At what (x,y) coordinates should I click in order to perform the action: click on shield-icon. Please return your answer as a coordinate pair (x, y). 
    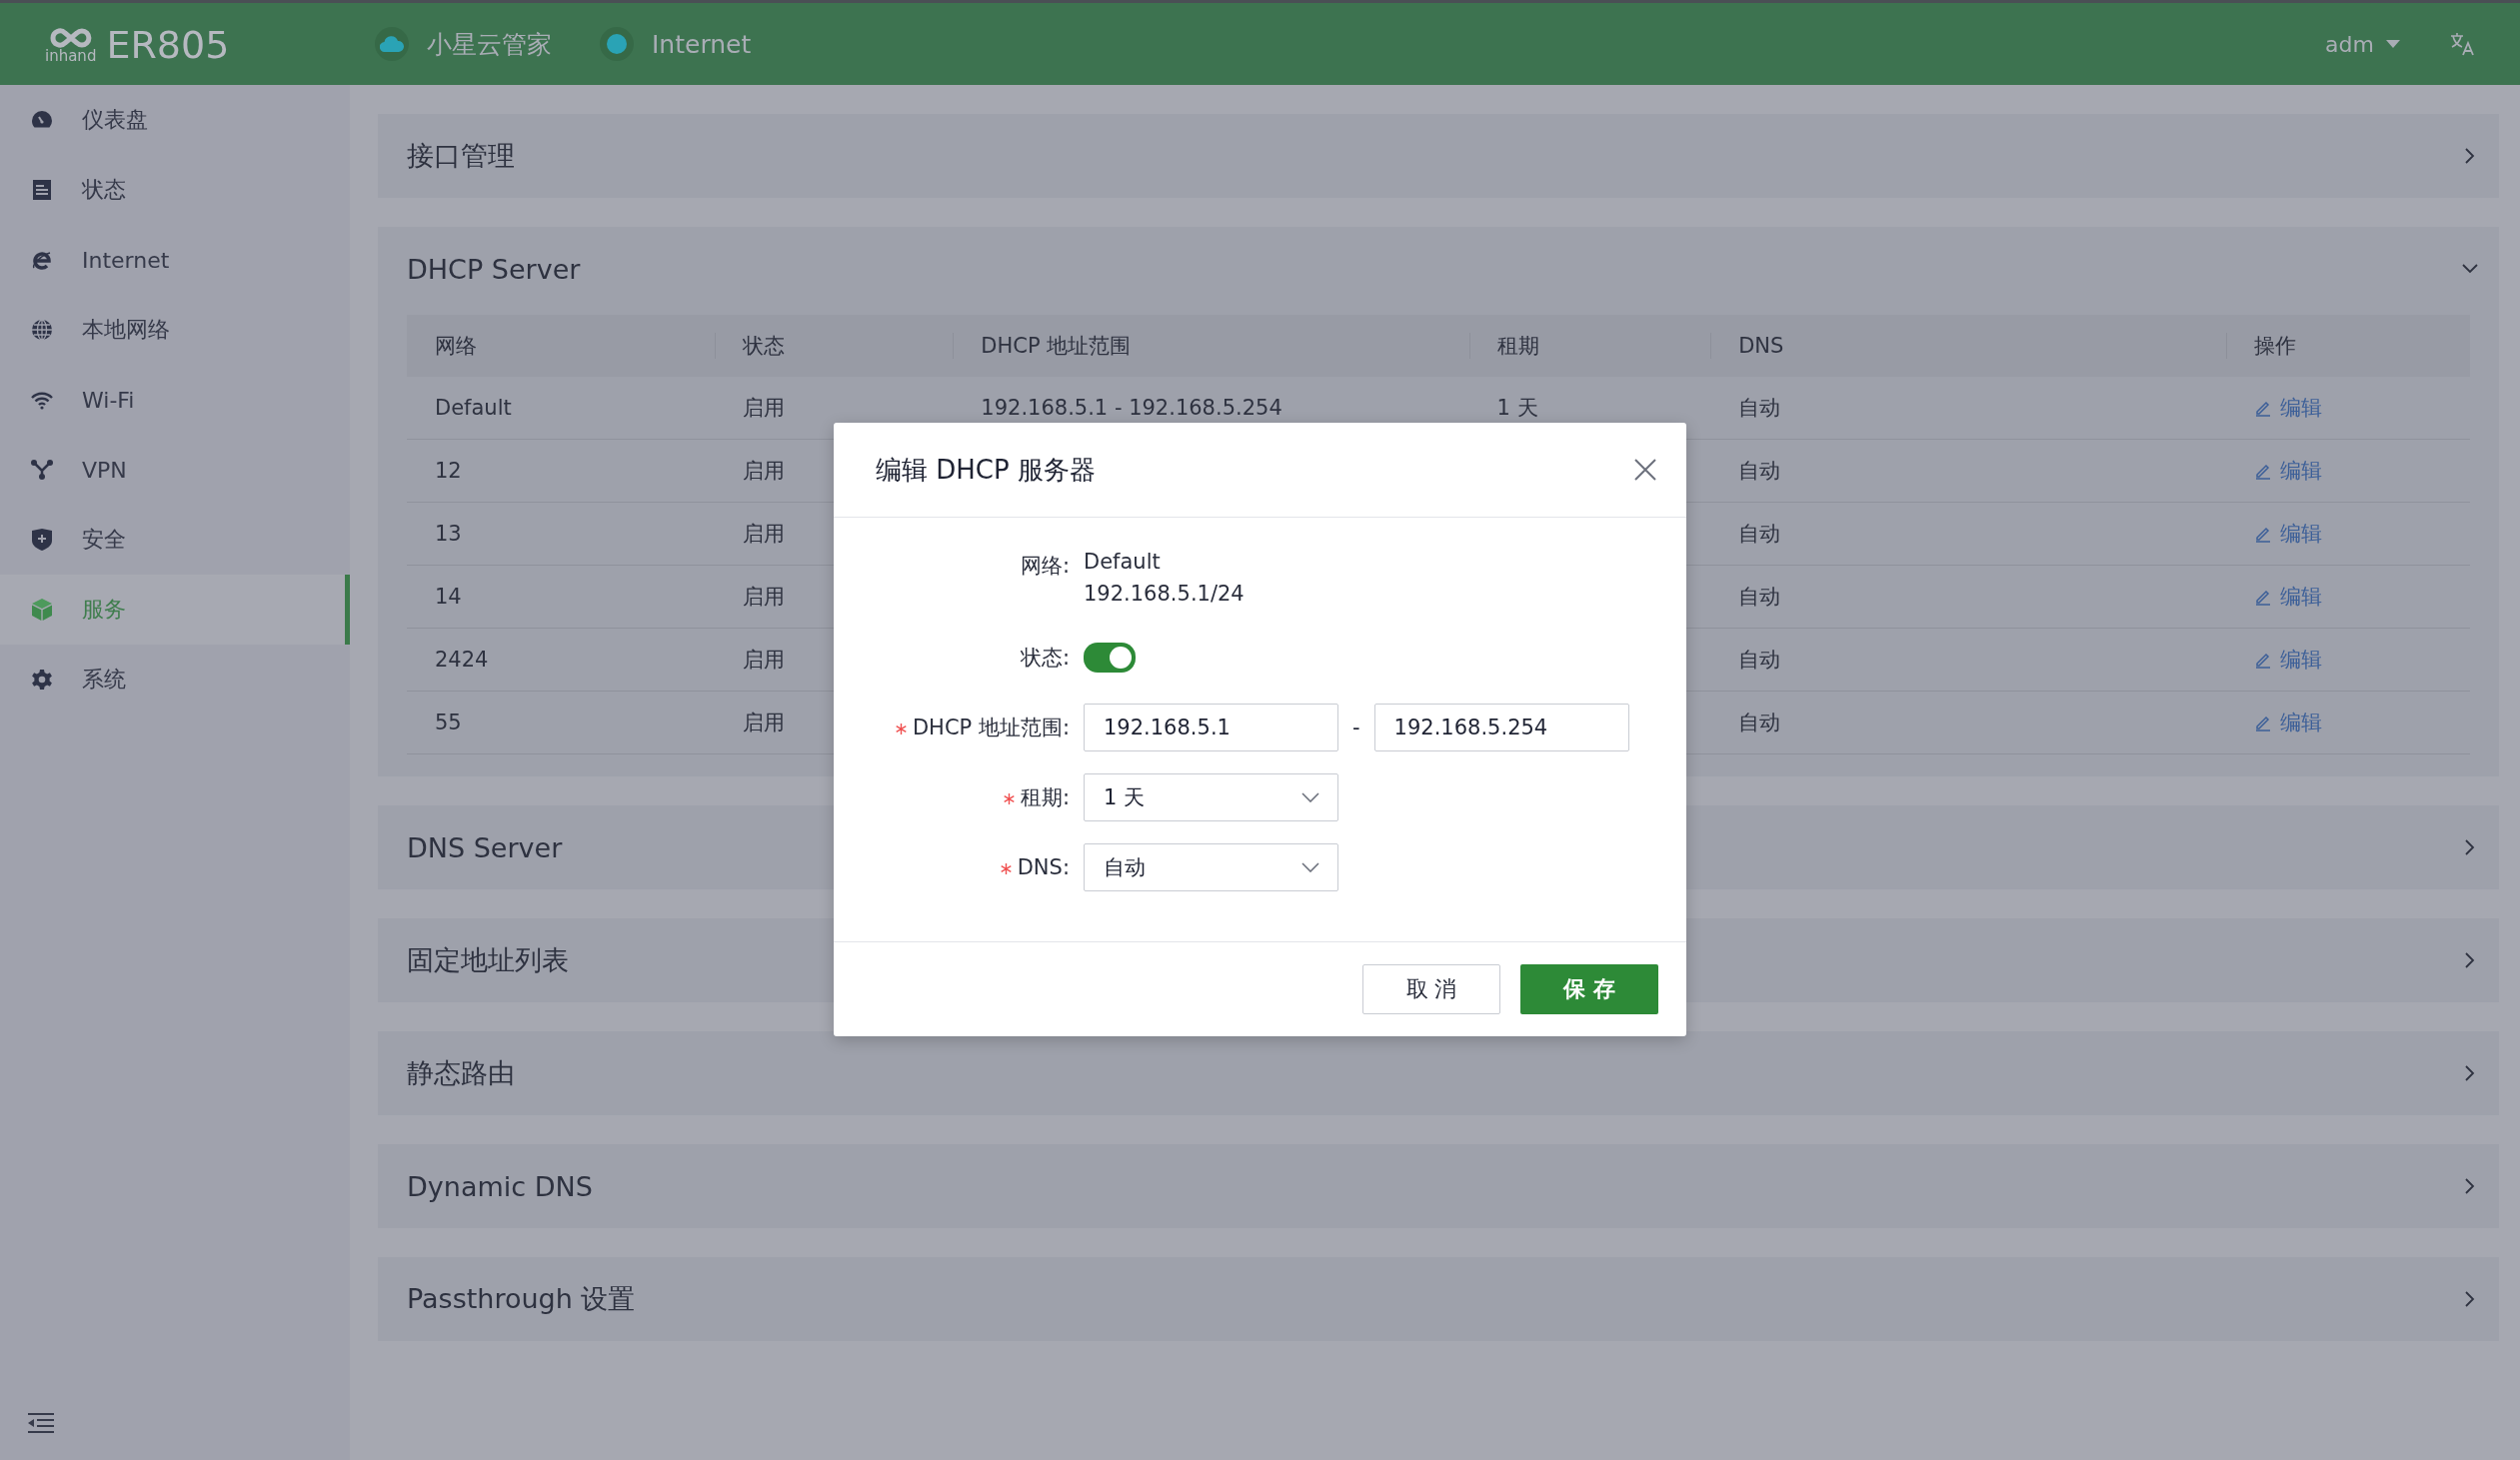
    Looking at the image, I should click on (42, 540).